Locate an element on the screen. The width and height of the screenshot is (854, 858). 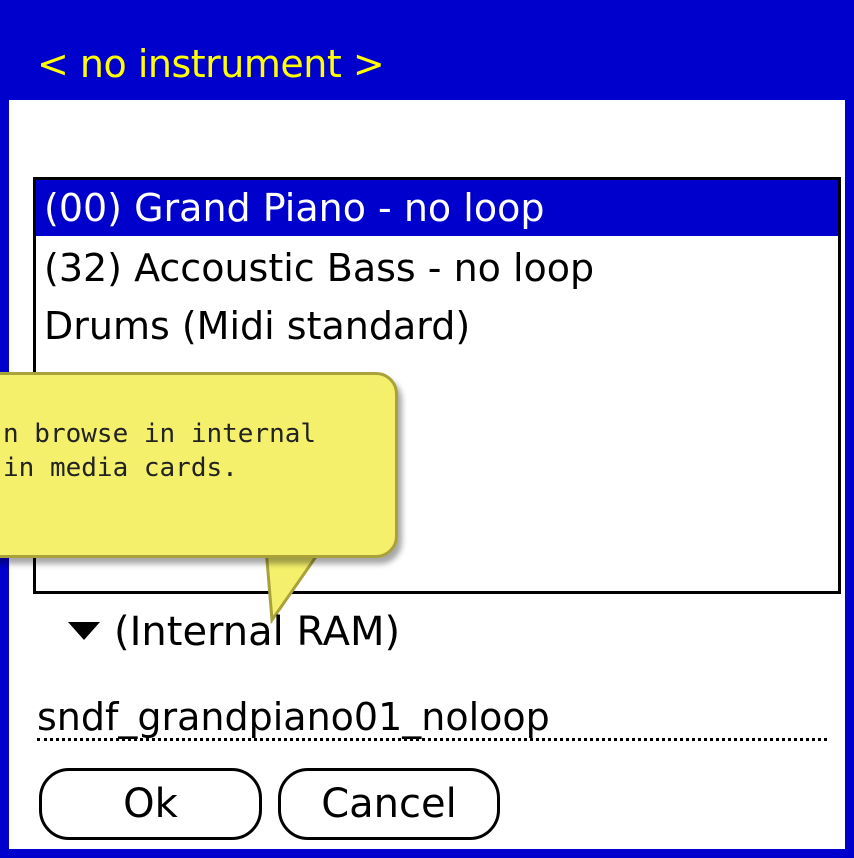
location-value: (Internal RAM) is located at coordinates (257, 632).